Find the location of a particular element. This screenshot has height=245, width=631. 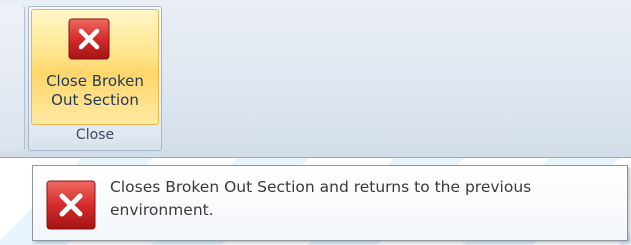

ribbon-group-close: Close Broken Out Section Close is located at coordinates (95, 78).